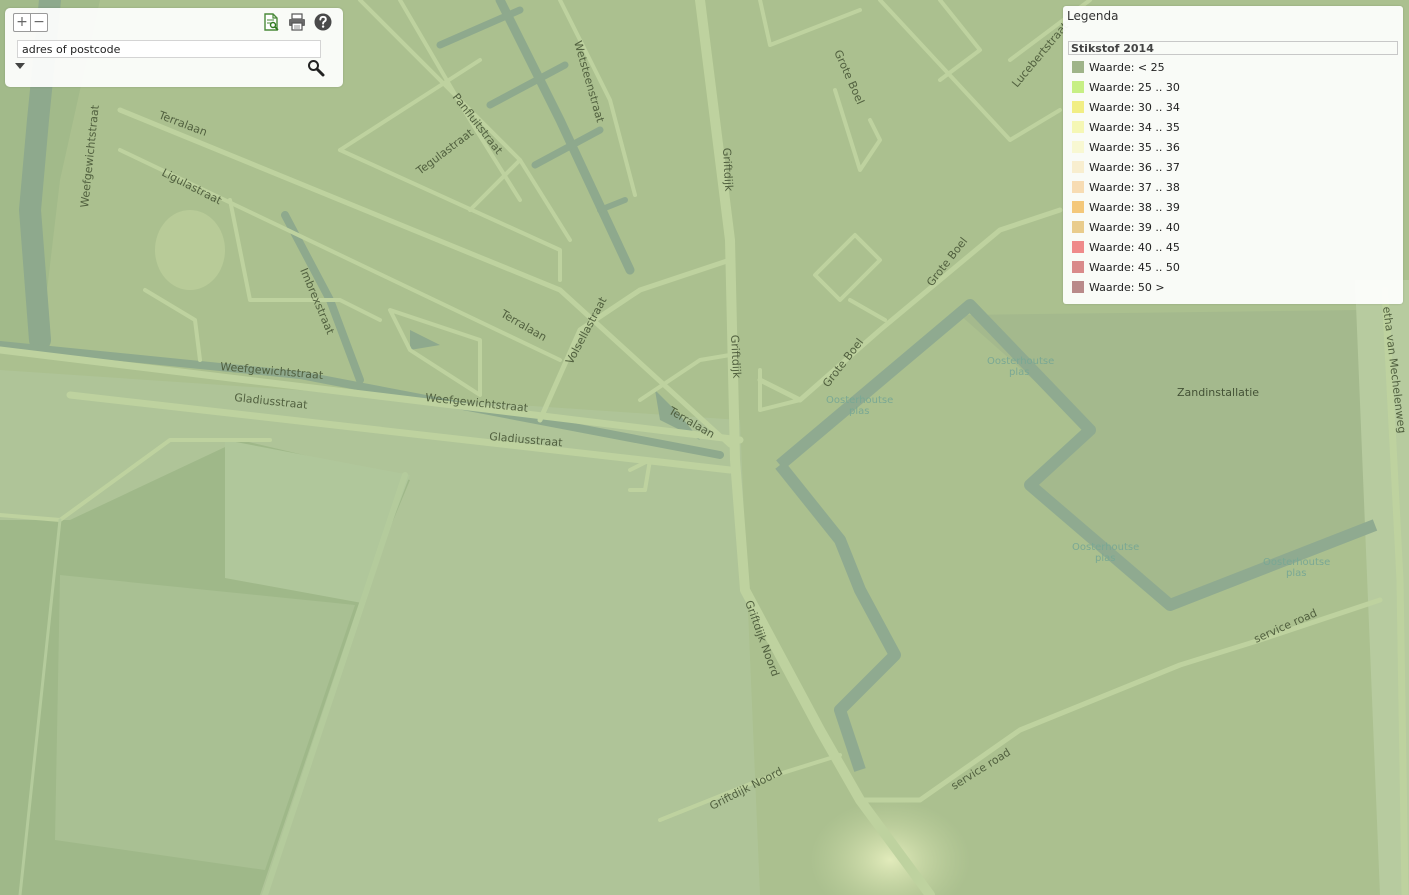 The height and width of the screenshot is (895, 1409). Describe the element at coordinates (22, 22) in the screenshot. I see `zoom-in-button: +` at that location.